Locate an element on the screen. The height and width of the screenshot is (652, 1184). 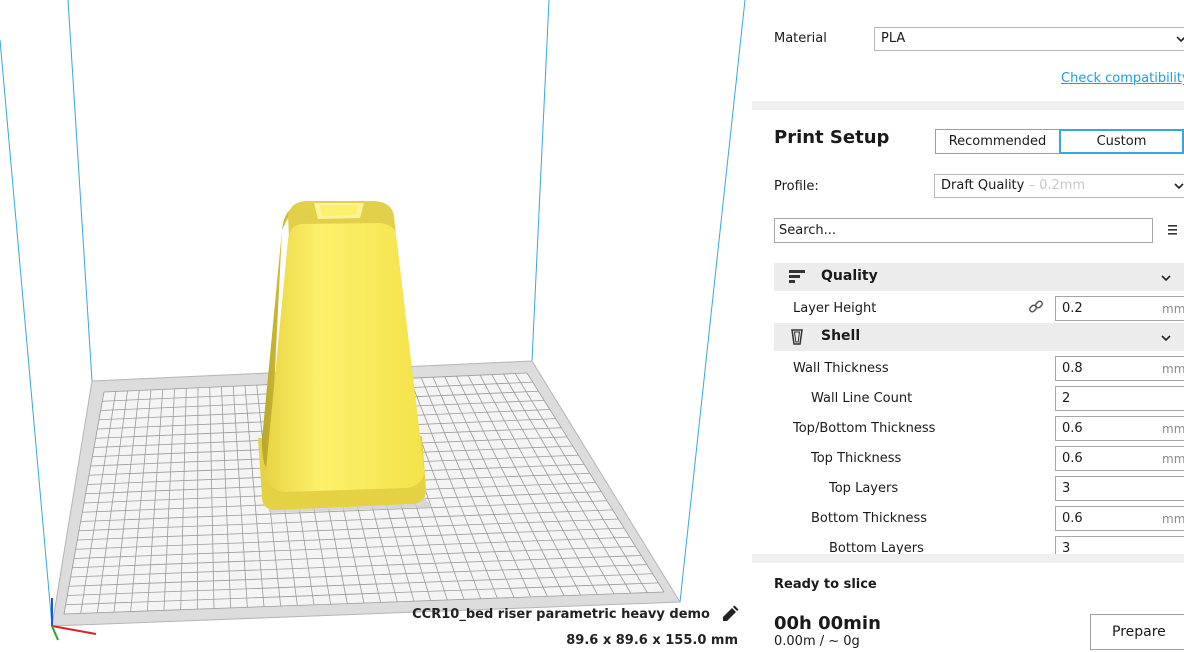
custom-tab: Custom is located at coordinates (1121, 141).